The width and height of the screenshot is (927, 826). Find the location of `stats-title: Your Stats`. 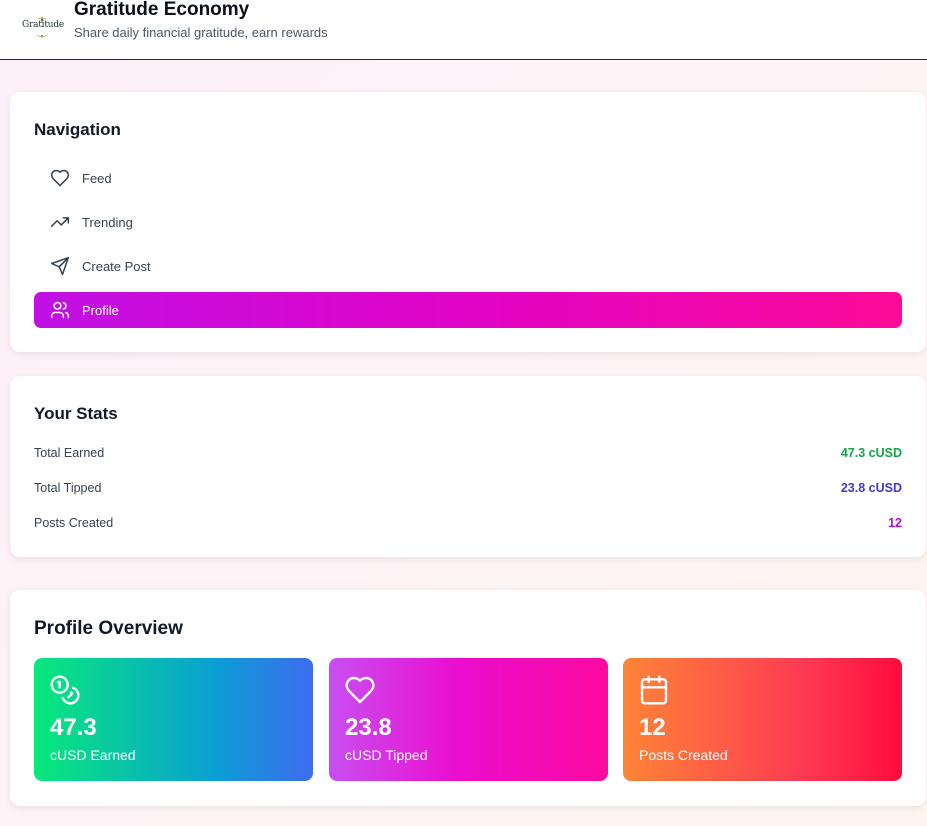

stats-title: Your Stats is located at coordinates (76, 413).